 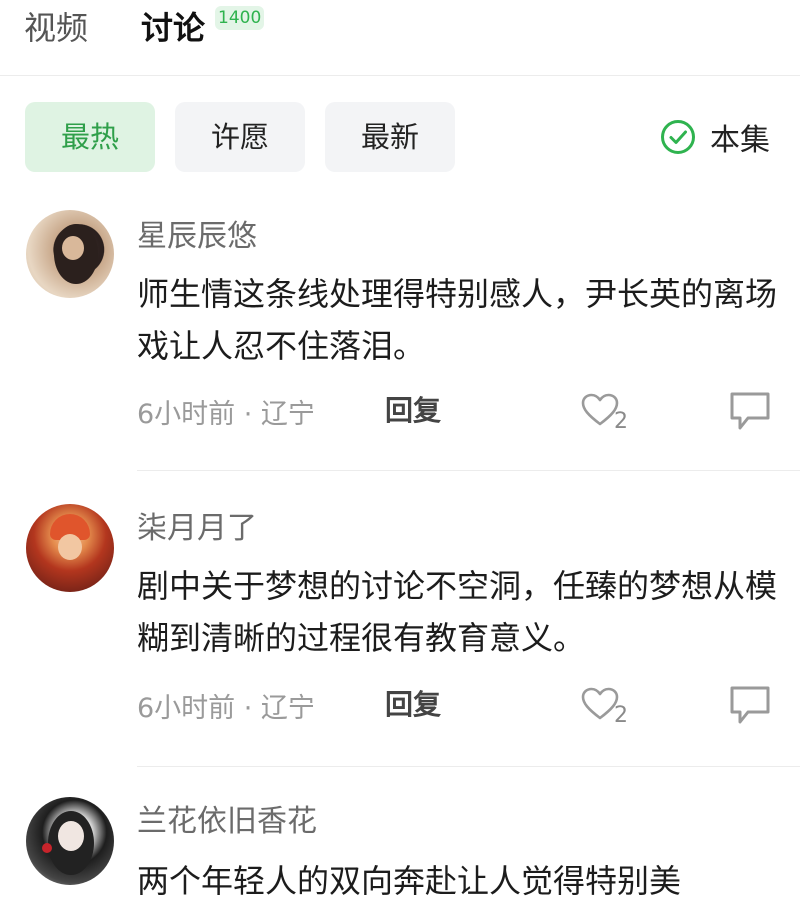 What do you see at coordinates (240, 18) in the screenshot?
I see `discussion-count-badge: 1400` at bounding box center [240, 18].